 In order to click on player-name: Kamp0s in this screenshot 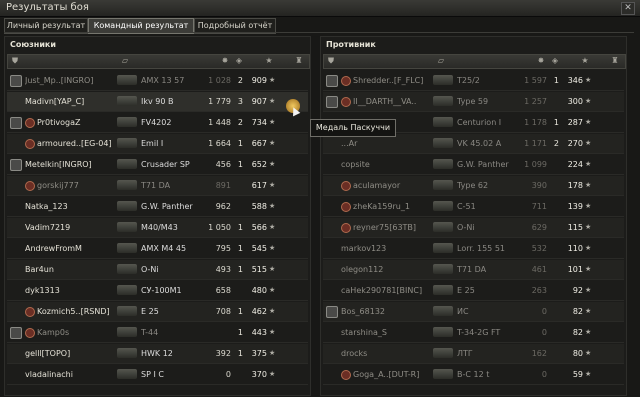, I will do `click(77, 332)`.